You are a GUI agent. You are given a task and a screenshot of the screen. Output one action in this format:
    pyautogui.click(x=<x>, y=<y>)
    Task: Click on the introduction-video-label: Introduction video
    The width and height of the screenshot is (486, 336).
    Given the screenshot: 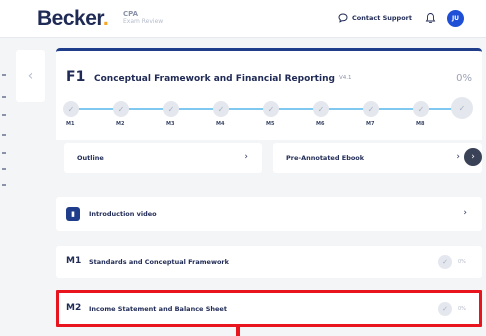 What is the action you would take?
    pyautogui.click(x=123, y=214)
    